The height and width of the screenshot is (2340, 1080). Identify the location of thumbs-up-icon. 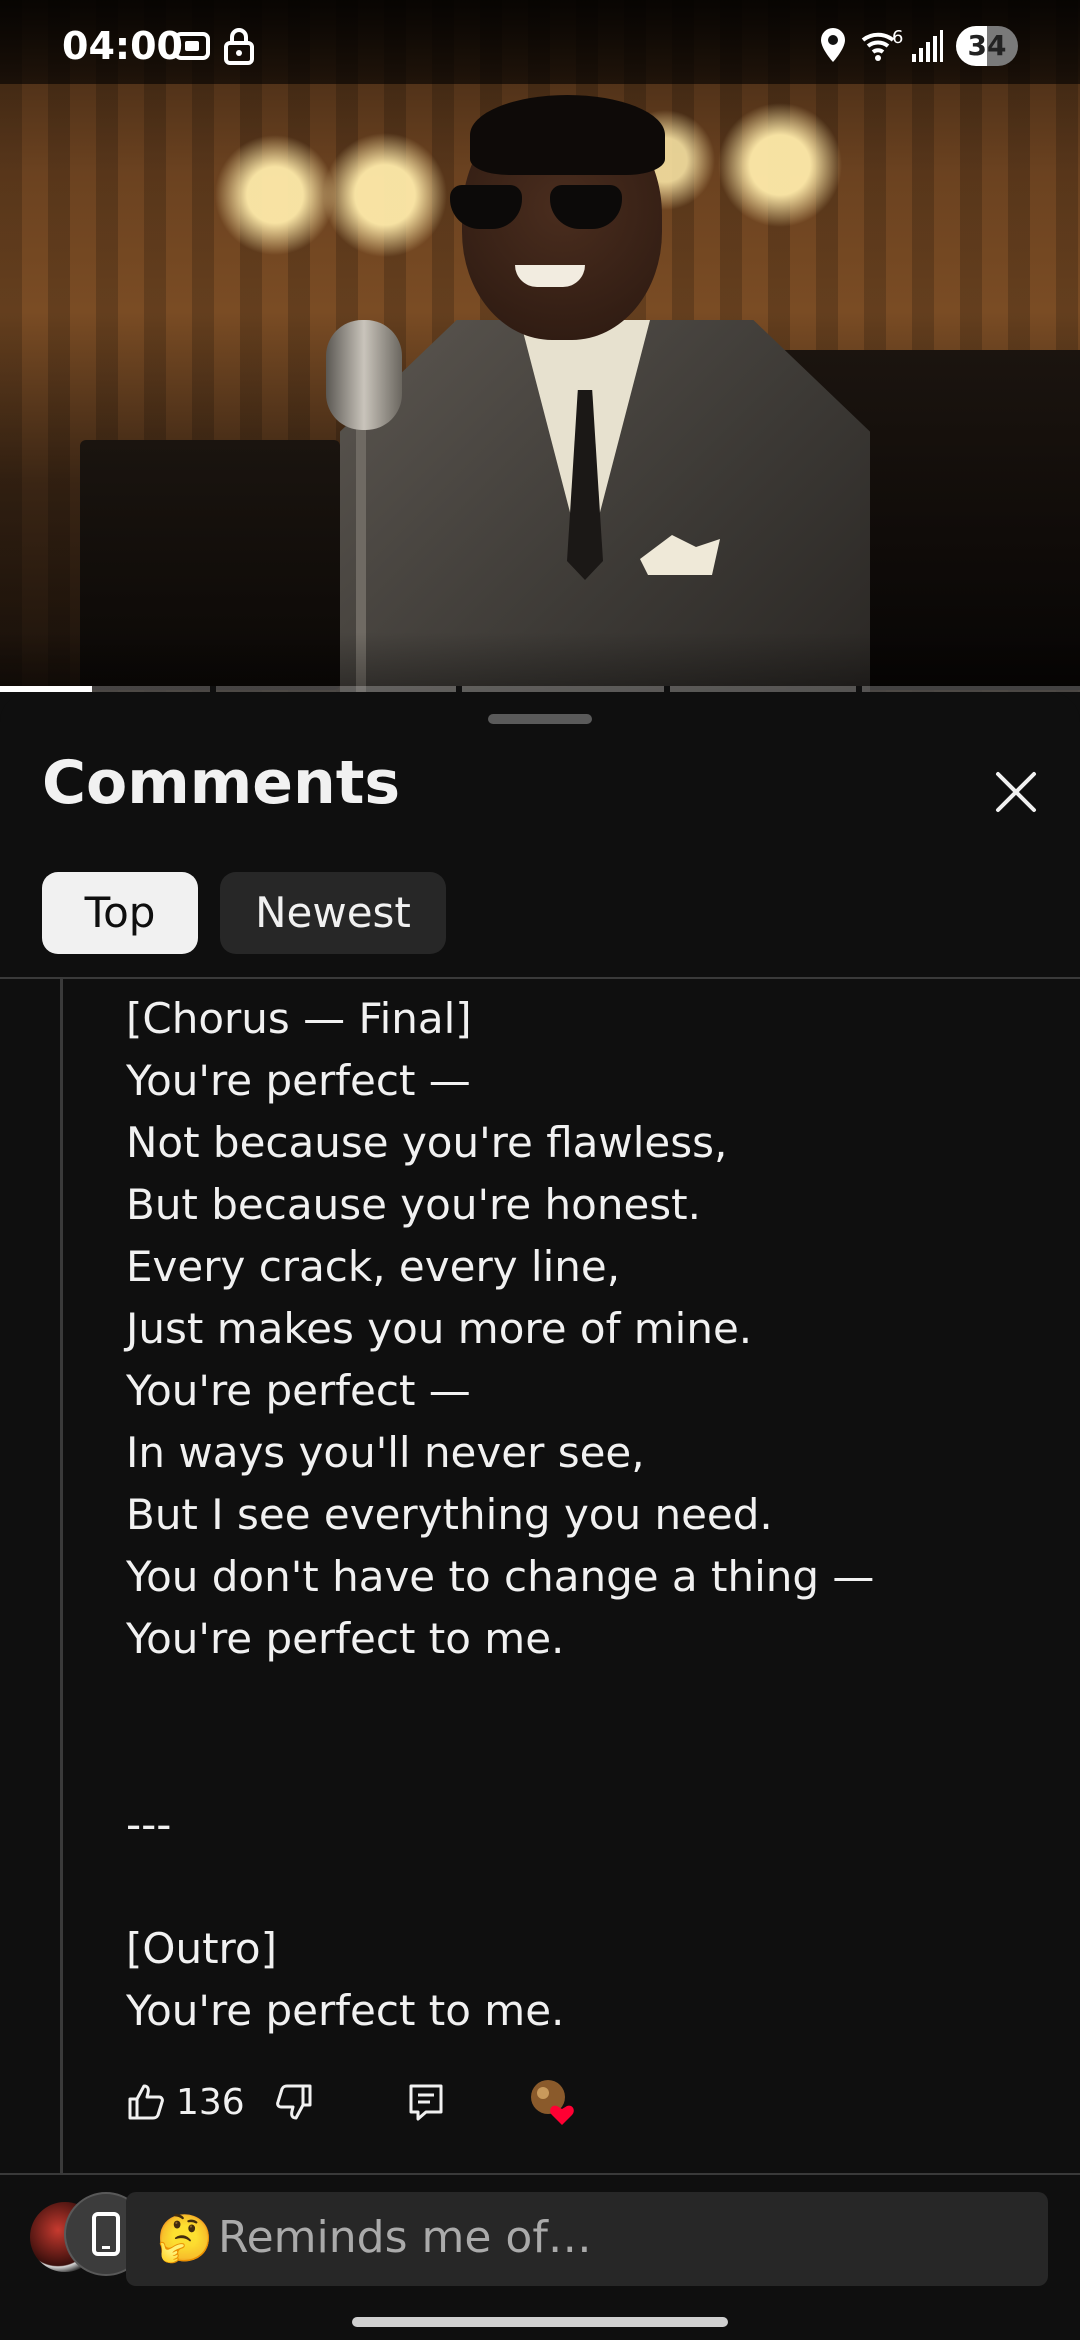
(146, 2102).